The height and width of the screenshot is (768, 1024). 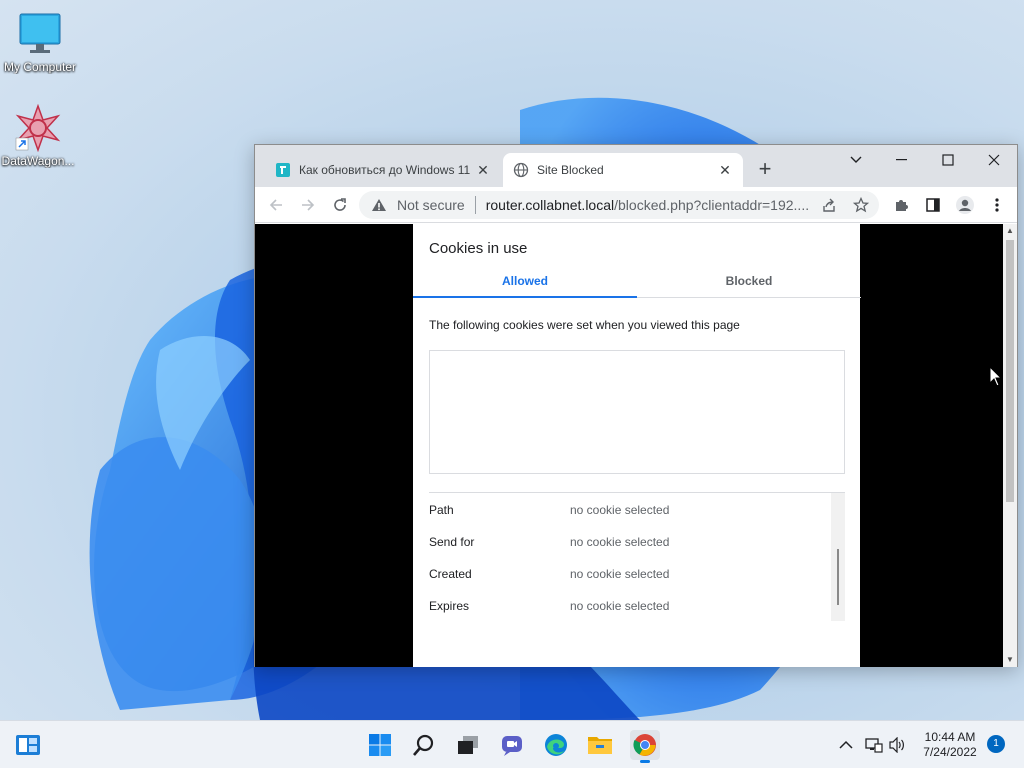 What do you see at coordinates (475, 205) in the screenshot?
I see `divider` at bounding box center [475, 205].